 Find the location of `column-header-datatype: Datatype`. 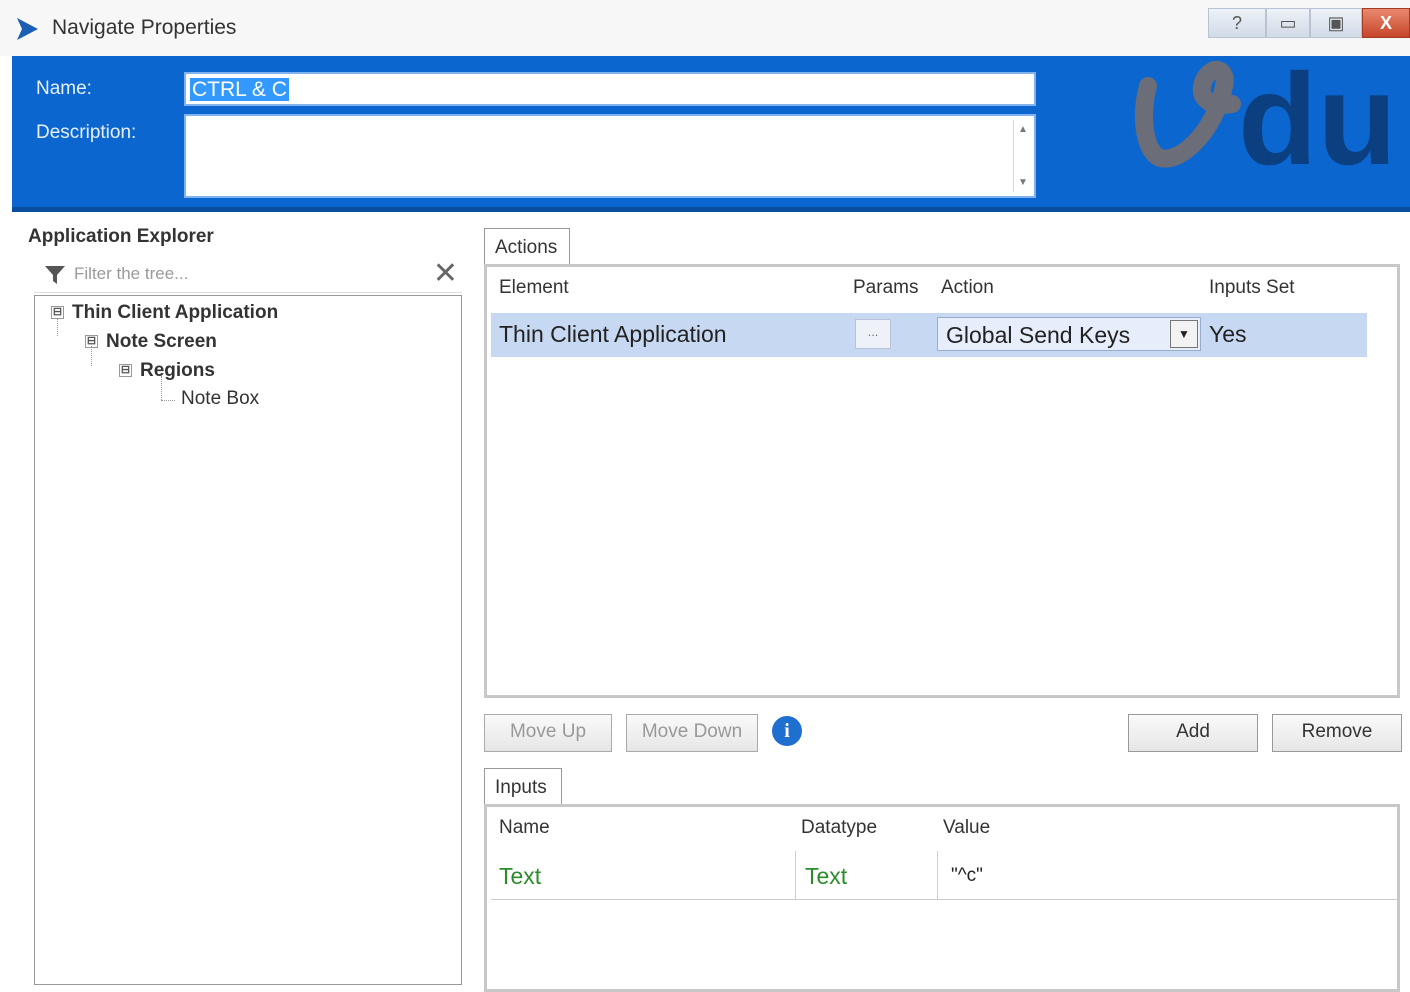

column-header-datatype: Datatype is located at coordinates (839, 828).